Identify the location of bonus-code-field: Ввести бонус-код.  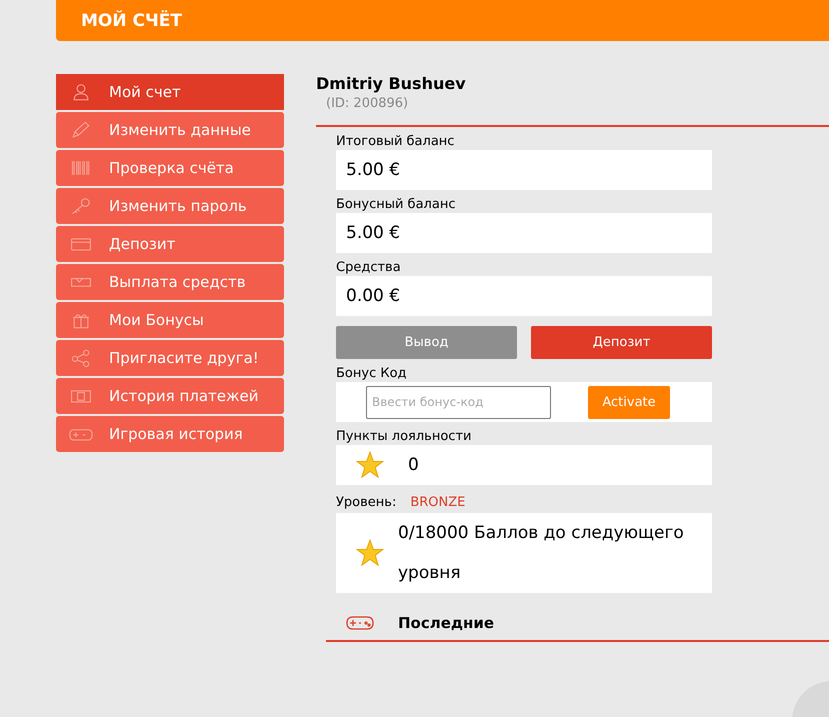
(458, 402).